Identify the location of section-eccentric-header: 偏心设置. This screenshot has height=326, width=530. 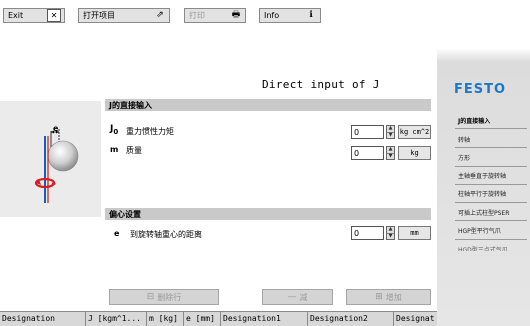
(268, 214).